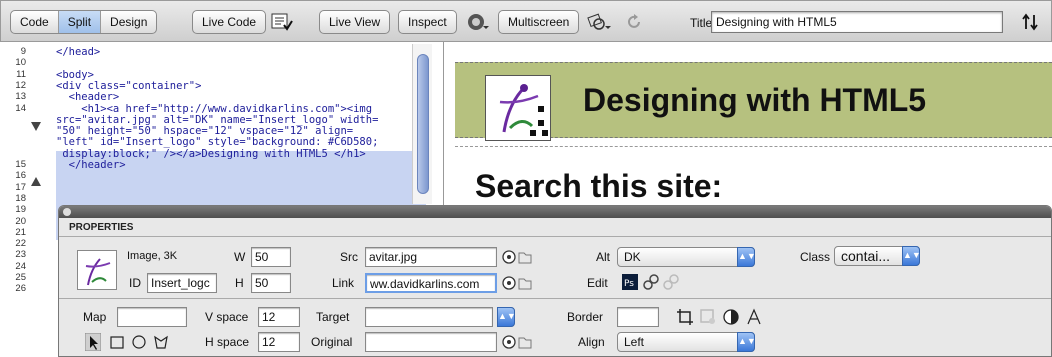 Image resolution: width=1052 pixels, height=357 pixels. What do you see at coordinates (731, 317) in the screenshot?
I see `brightness-contrast-icon` at bounding box center [731, 317].